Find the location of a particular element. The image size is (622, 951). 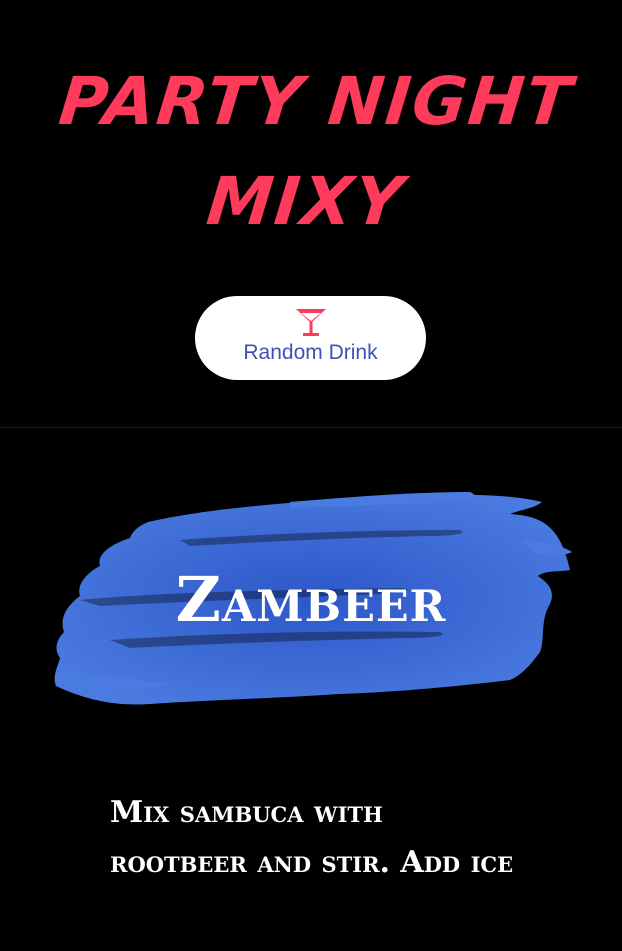

drink-name: Zambeer is located at coordinates (311, 599).